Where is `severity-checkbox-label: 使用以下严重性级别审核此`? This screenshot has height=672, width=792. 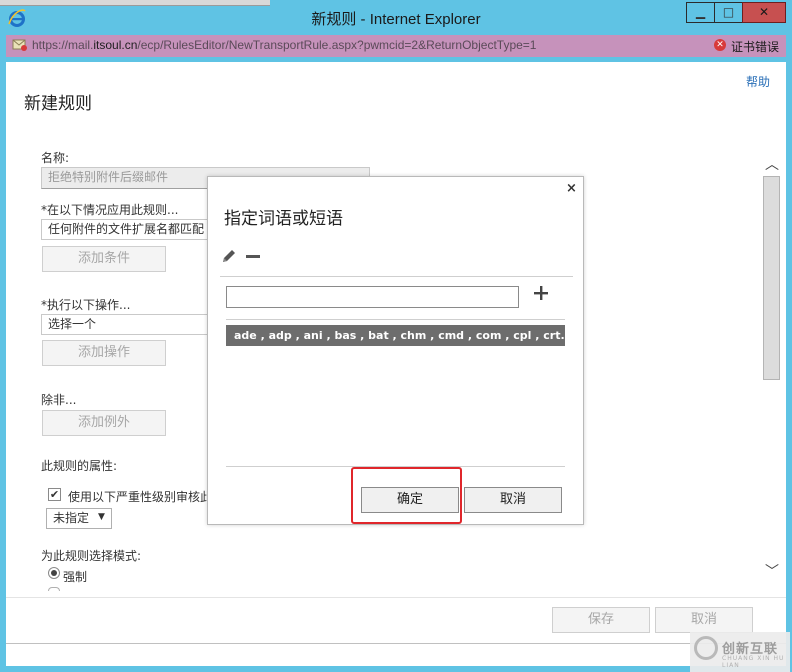 severity-checkbox-label: 使用以下严重性级别审核此 is located at coordinates (138, 497).